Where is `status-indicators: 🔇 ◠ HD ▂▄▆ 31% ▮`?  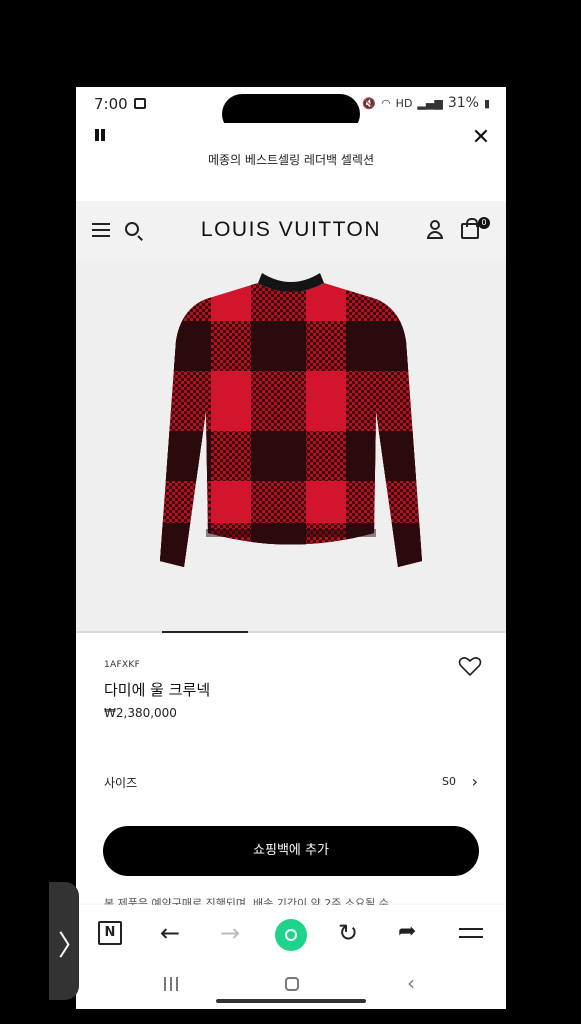
status-indicators: 🔇 ◠ HD ▂▄▆ 31% ▮ is located at coordinates (426, 103).